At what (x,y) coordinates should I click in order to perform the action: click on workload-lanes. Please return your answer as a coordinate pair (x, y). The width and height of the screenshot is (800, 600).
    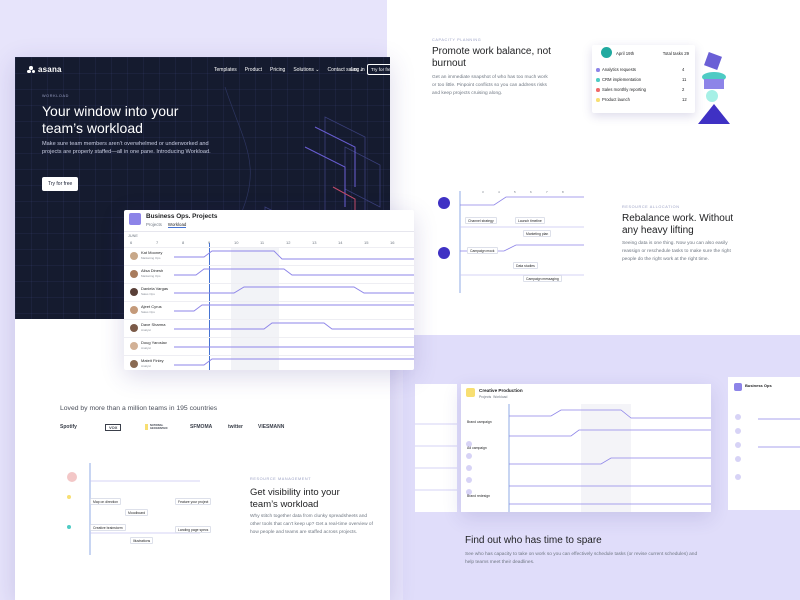
    Looking at the image, I should click on (294, 308).